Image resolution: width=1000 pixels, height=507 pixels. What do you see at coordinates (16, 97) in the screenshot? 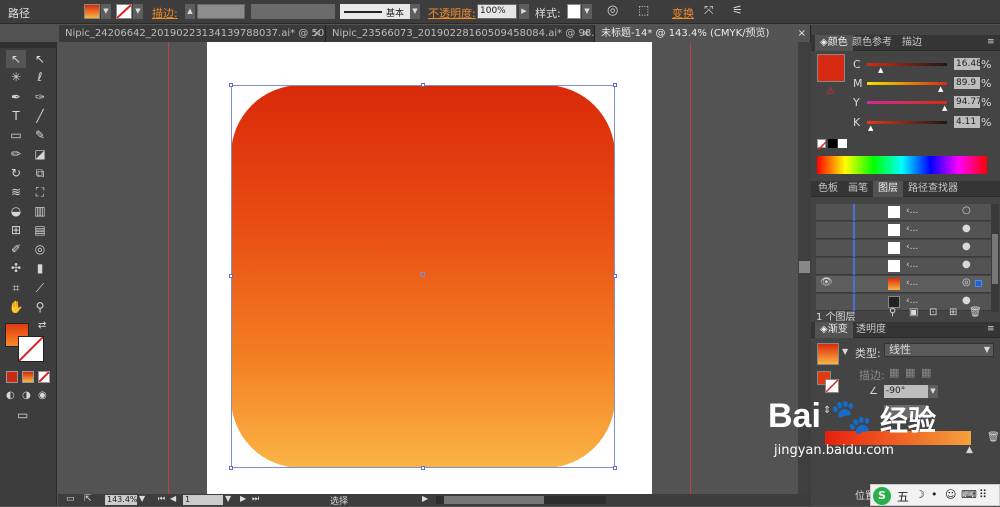
I see `pen-tool-icon: ✒` at bounding box center [16, 97].